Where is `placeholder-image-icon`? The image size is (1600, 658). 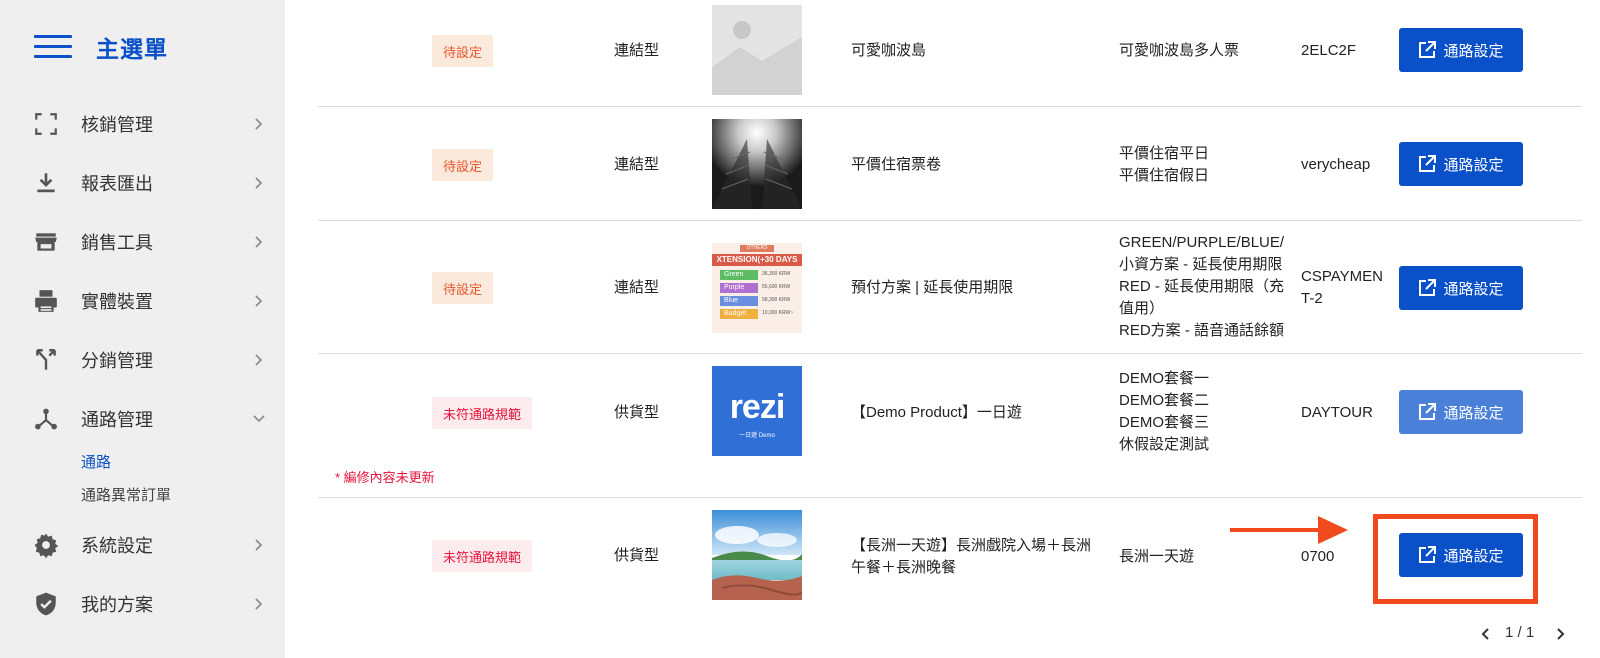 placeholder-image-icon is located at coordinates (757, 58).